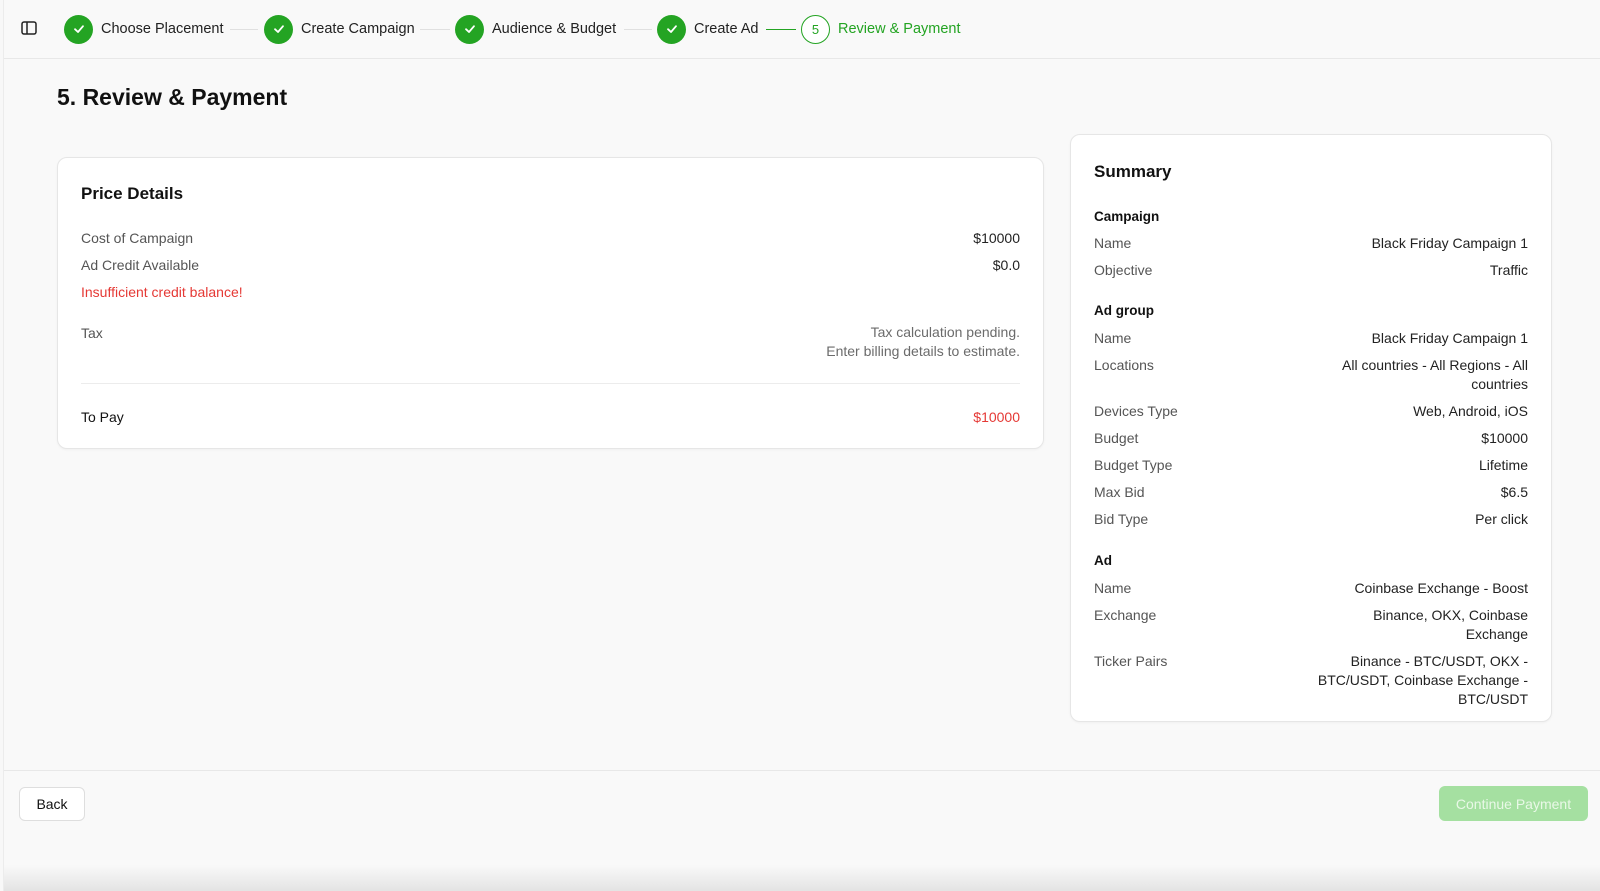  What do you see at coordinates (1504, 438) in the screenshot?
I see `adgroup-budget-value: $10000` at bounding box center [1504, 438].